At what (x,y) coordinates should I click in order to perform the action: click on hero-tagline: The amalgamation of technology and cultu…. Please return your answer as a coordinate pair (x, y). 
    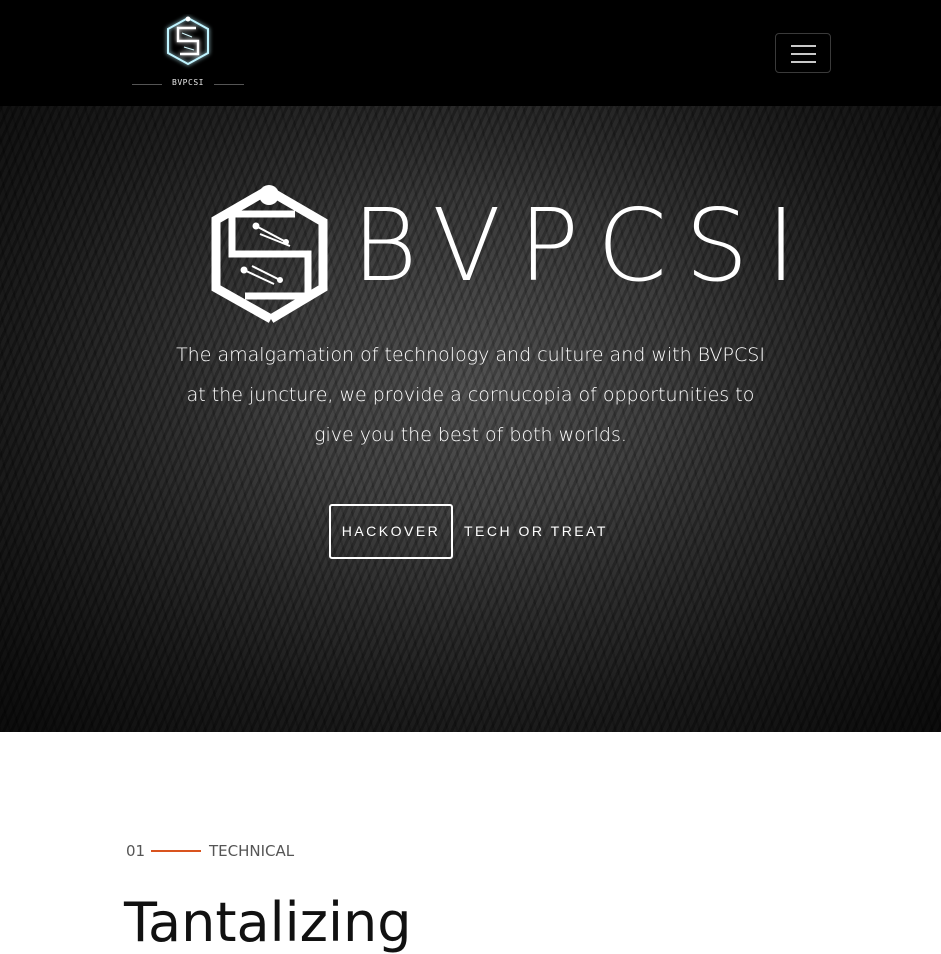
    Looking at the image, I should click on (470, 395).